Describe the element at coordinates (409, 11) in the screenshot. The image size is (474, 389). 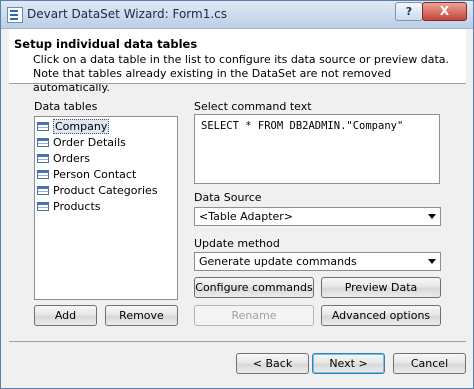
I see `help-button: ?` at that location.